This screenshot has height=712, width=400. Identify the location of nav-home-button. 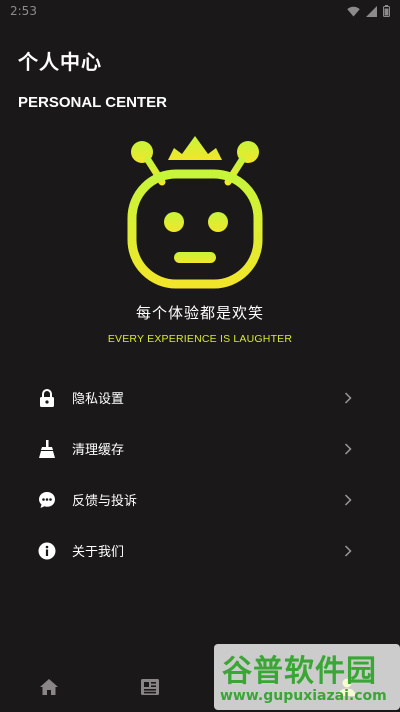
(49, 687).